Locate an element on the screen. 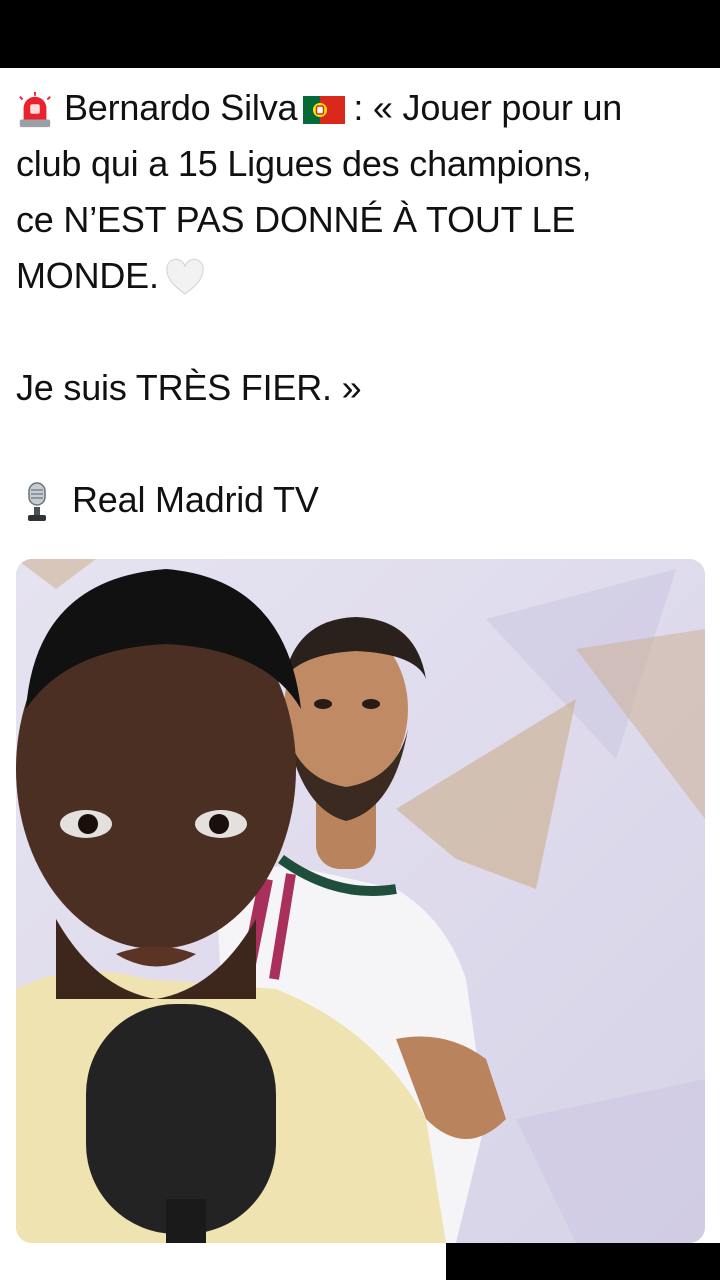  post-line-3: ce N’EST PAS DONNÉ À TOUT LE is located at coordinates (296, 219).